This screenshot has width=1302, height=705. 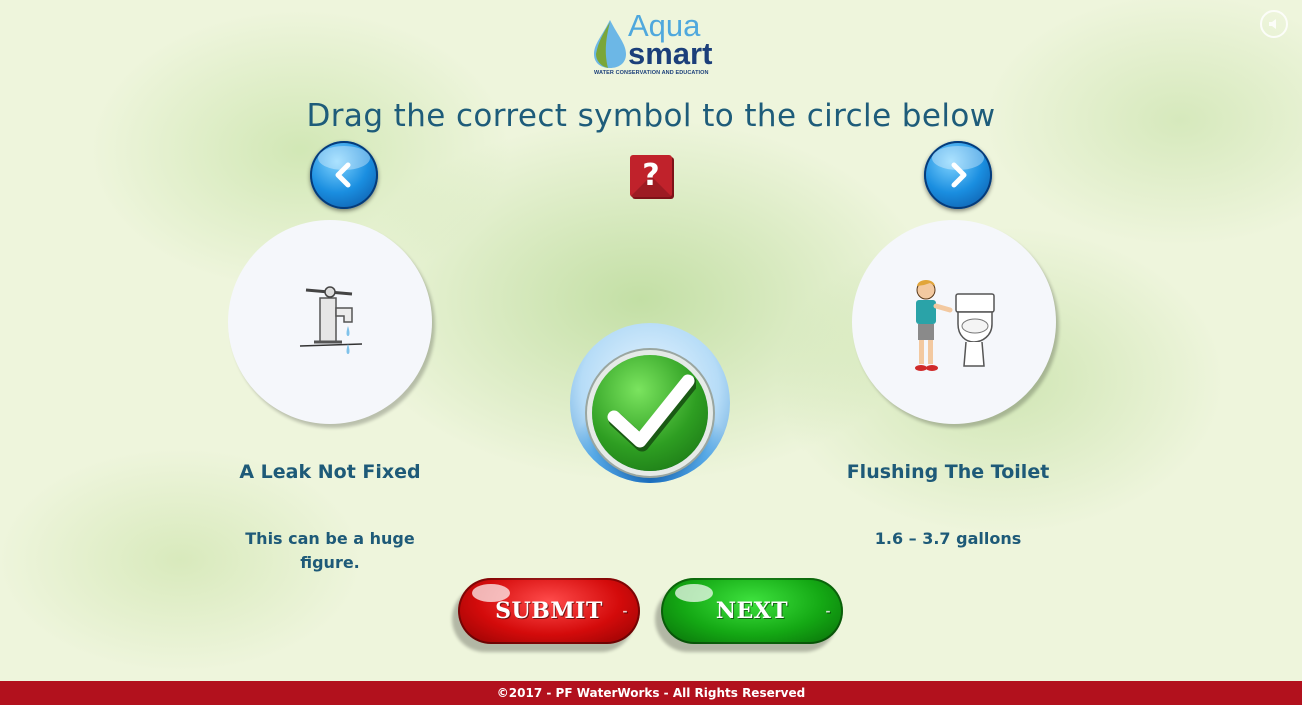 I want to click on question-icon: ?, so click(x=651, y=175).